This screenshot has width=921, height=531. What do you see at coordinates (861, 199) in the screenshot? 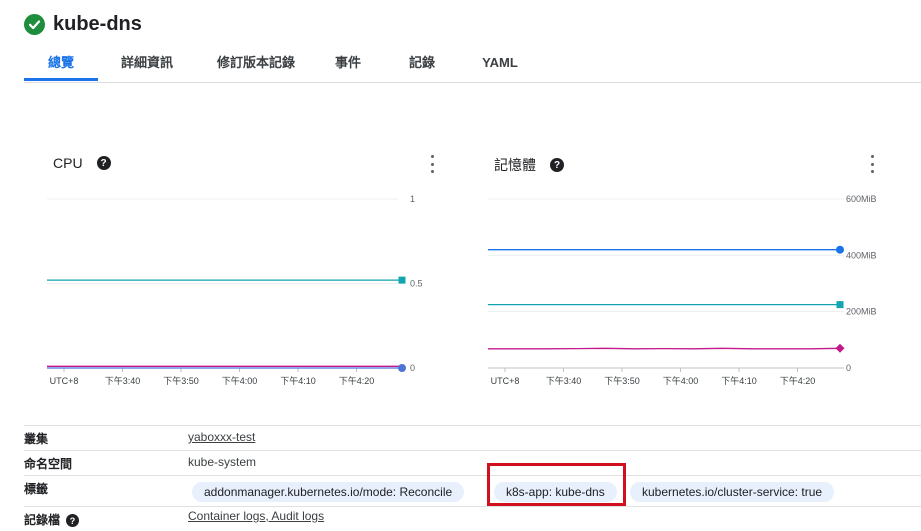
I see `y-tick-label: 600MiB` at bounding box center [861, 199].